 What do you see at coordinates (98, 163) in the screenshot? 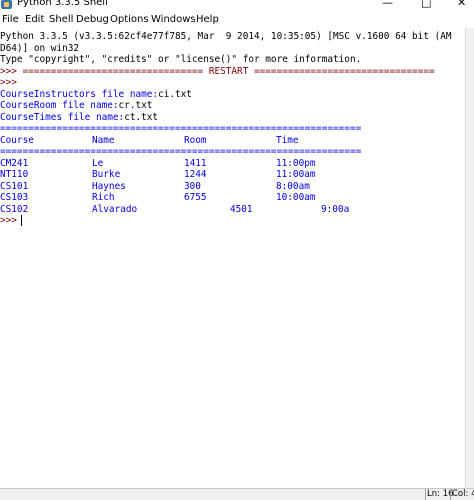
I see `row-name: Le` at bounding box center [98, 163].